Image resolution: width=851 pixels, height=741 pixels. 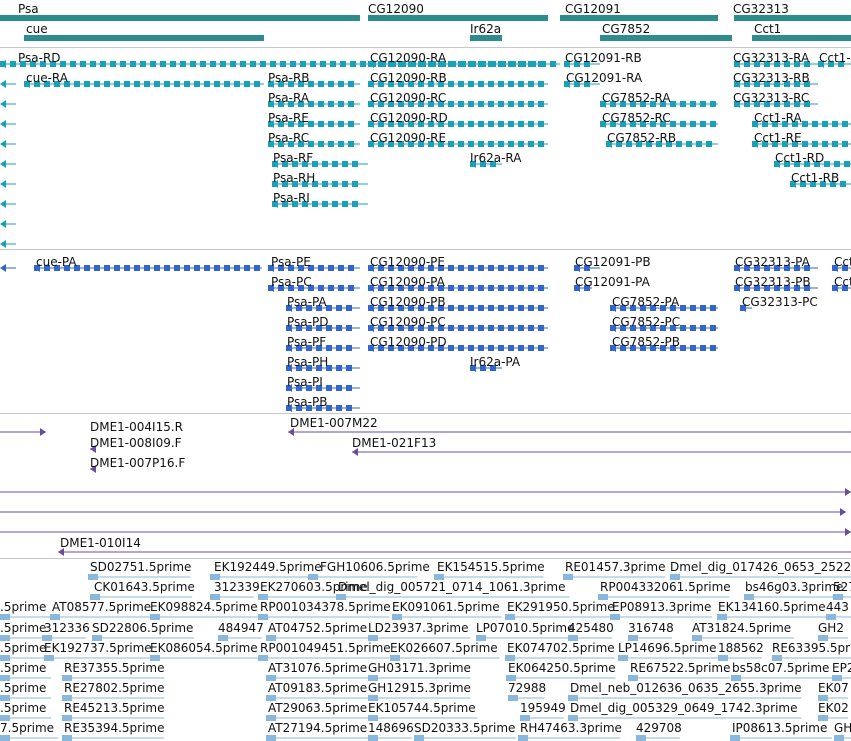 What do you see at coordinates (419, 738) in the screenshot?
I see `est-sd20333-5prime` at bounding box center [419, 738].